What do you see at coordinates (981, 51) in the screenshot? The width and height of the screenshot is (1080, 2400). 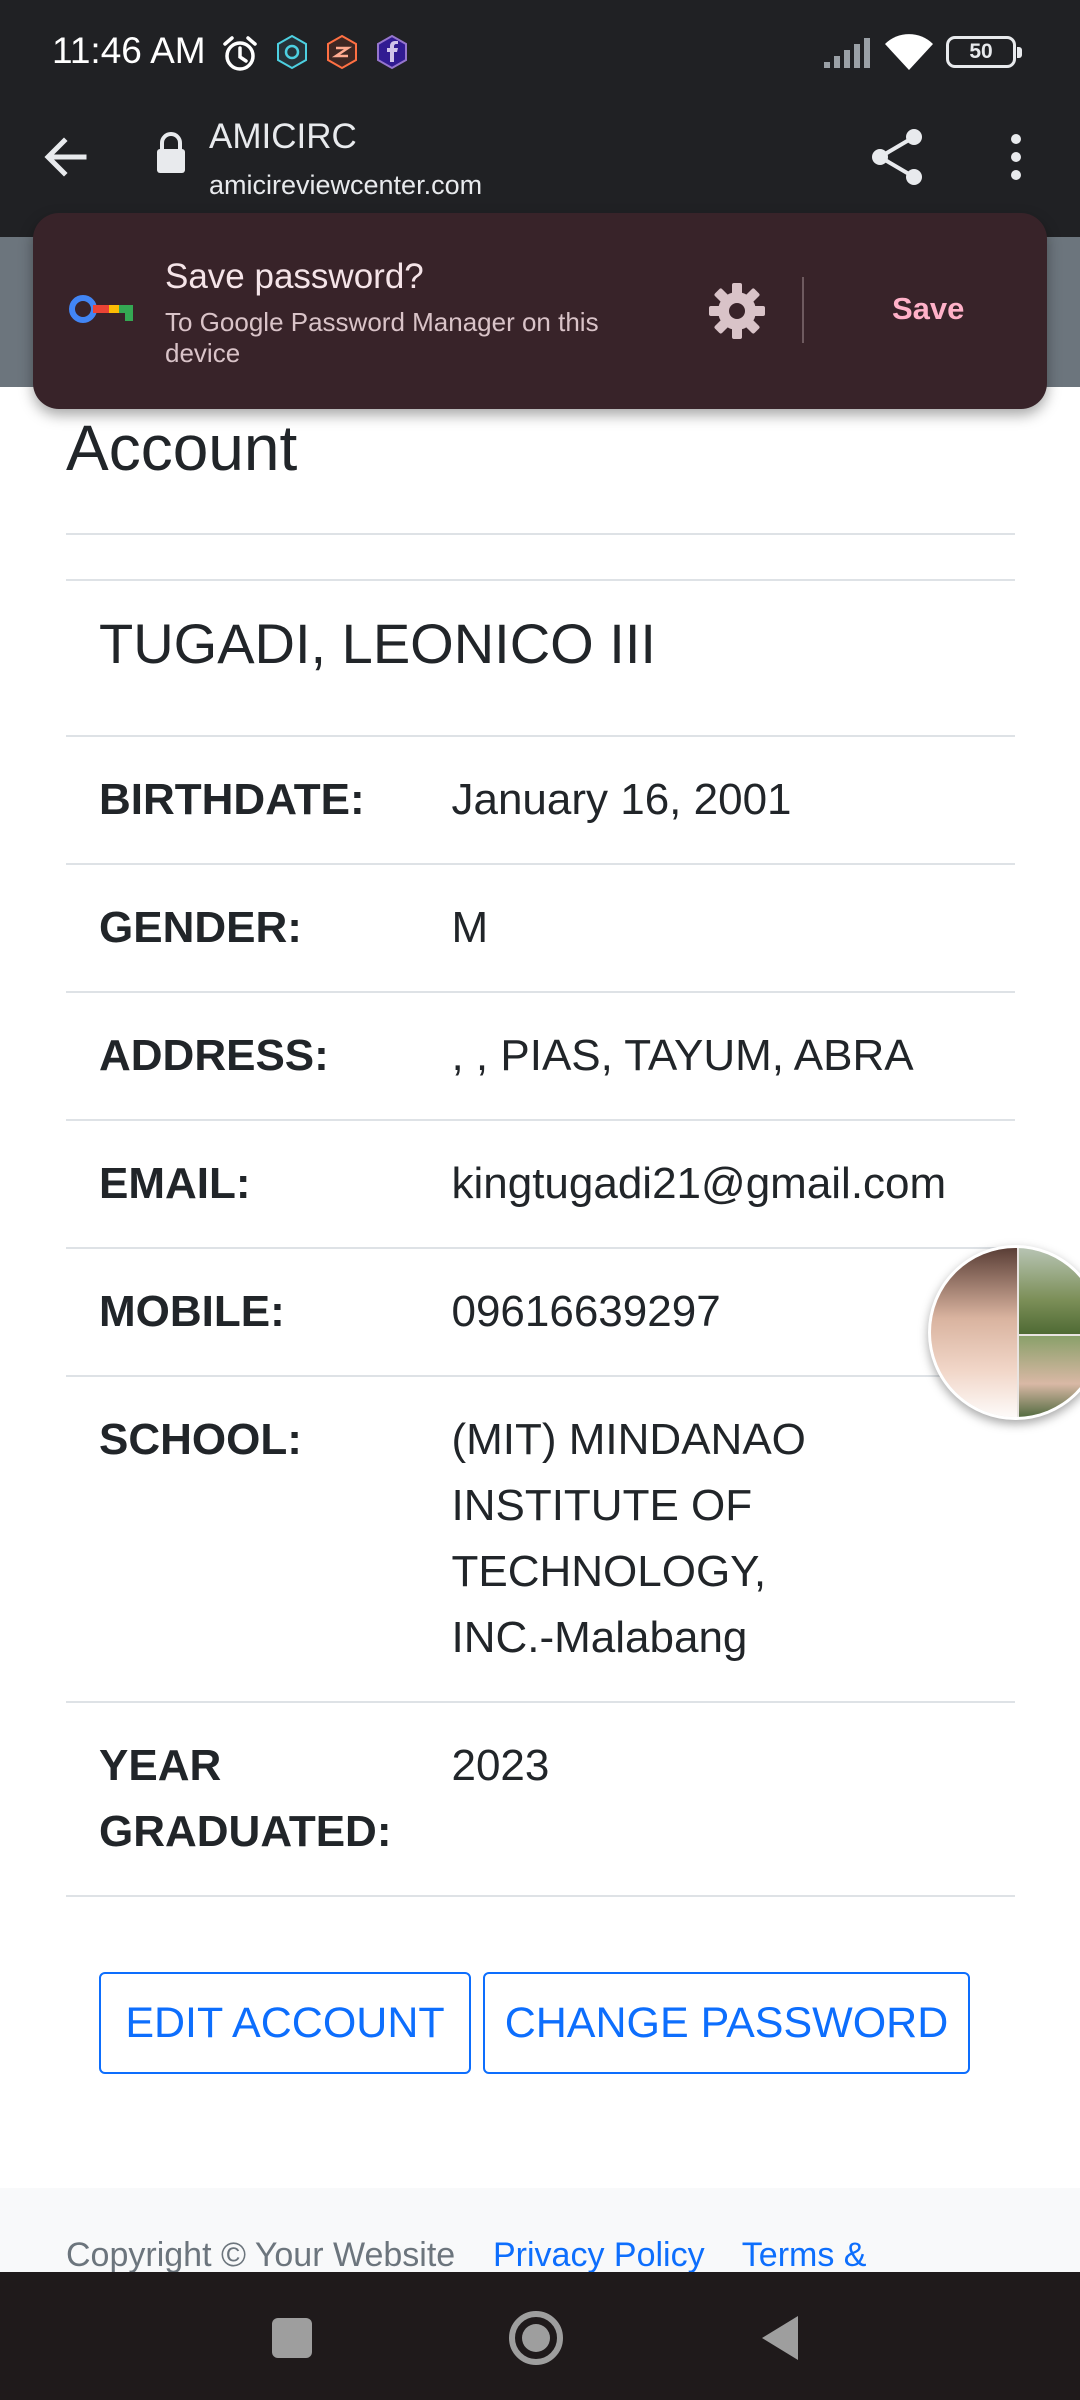 I see `battery-level: 50` at bounding box center [981, 51].